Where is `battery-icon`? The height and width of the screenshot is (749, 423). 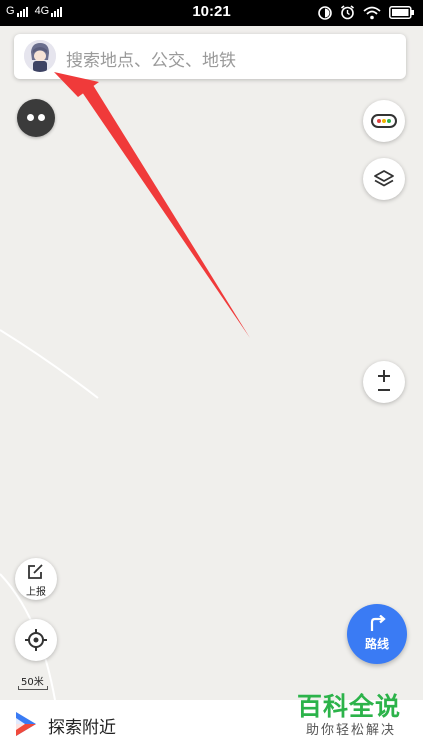
battery-icon is located at coordinates (401, 12).